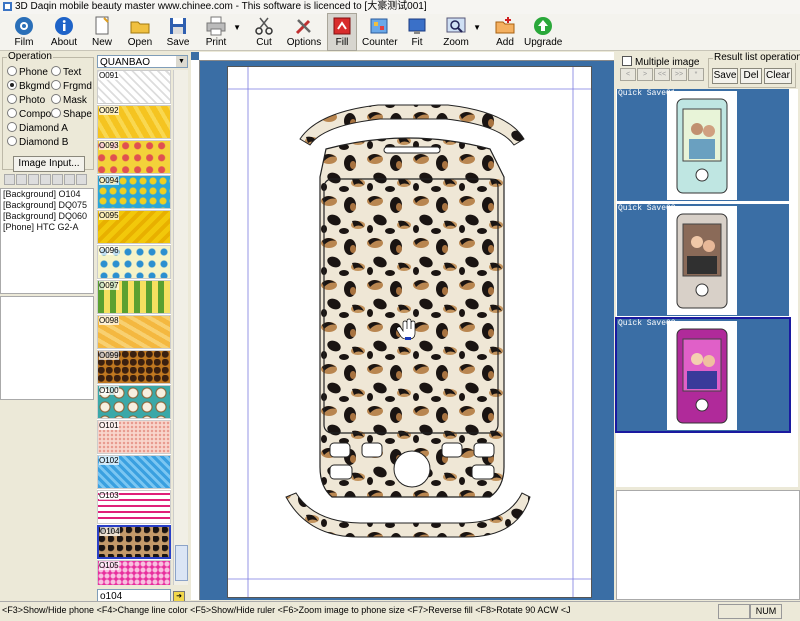  Describe the element at coordinates (69, 179) in the screenshot. I see `layer-lock-icon` at that location.